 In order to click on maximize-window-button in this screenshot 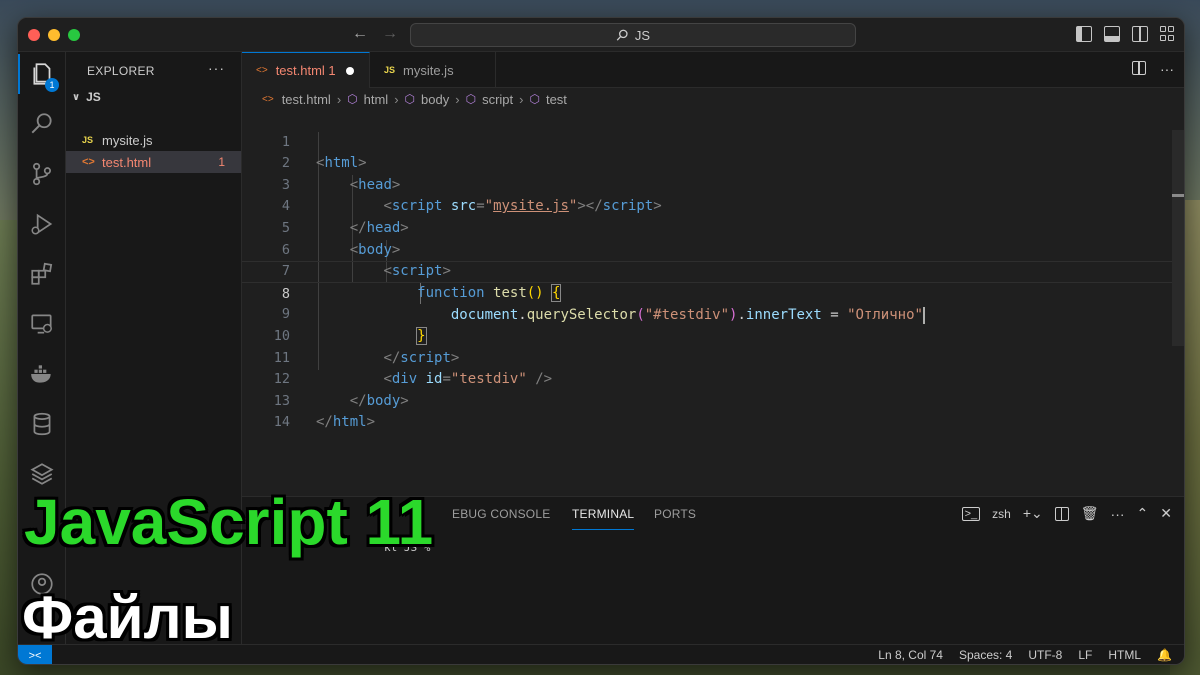, I will do `click(74, 35)`.